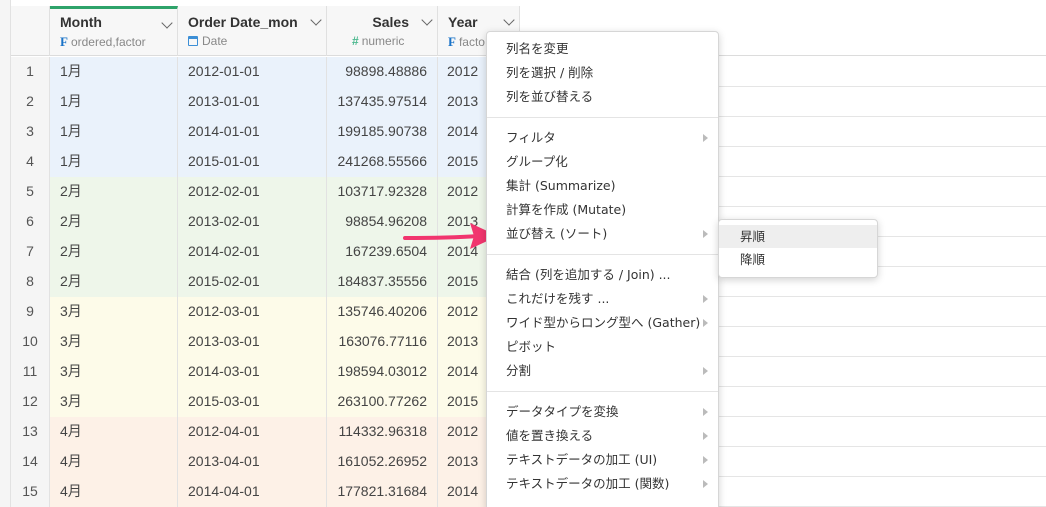  Describe the element at coordinates (382, 372) in the screenshot. I see `sales-cell: 198594.03012` at that location.